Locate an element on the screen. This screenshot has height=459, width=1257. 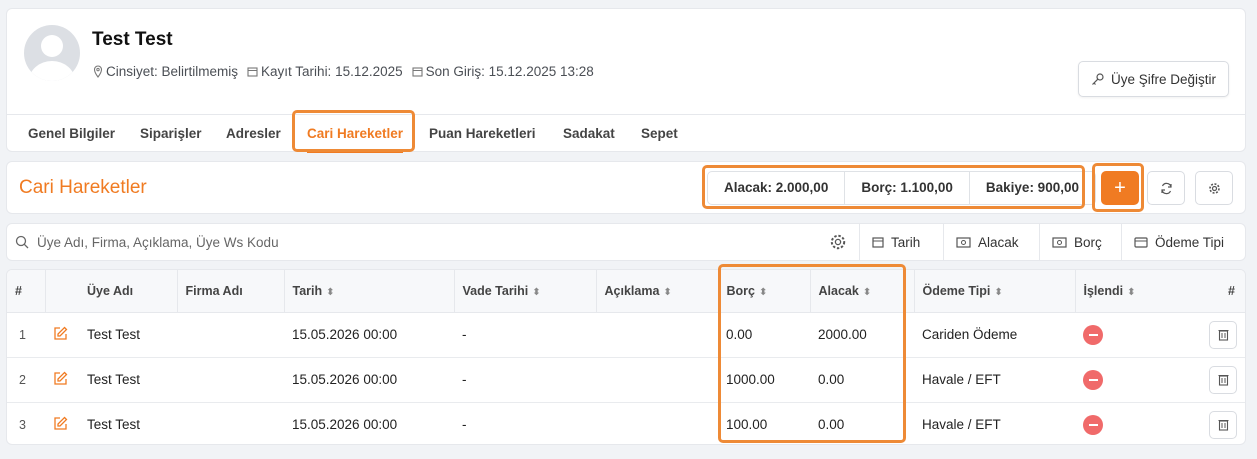
filter-settings-button is located at coordinates (838, 243).